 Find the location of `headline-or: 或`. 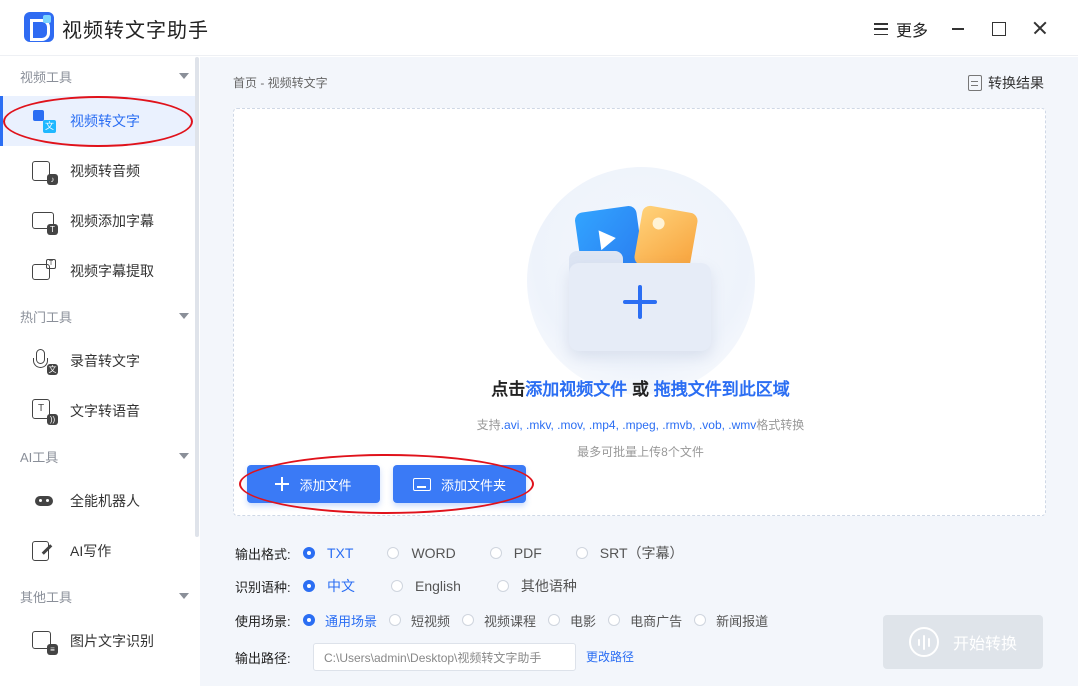

headline-or: 或 is located at coordinates (640, 389).